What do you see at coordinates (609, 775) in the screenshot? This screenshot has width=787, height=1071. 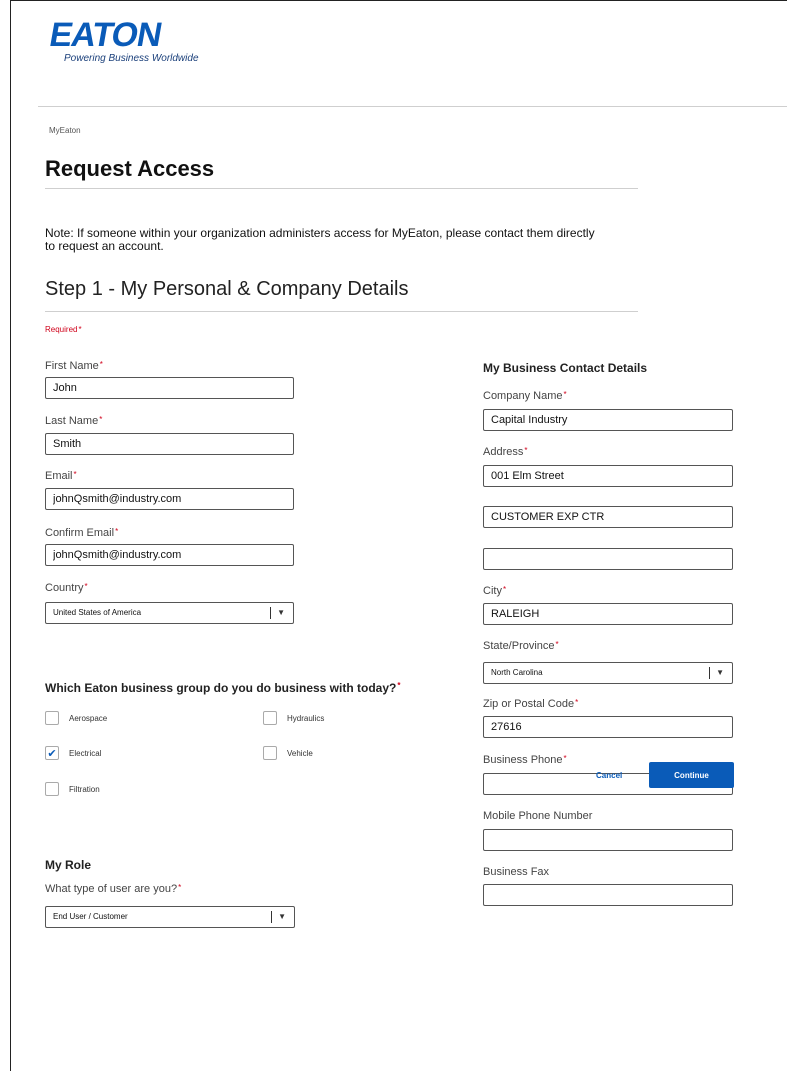 I see `cancel-link: Cancel` at bounding box center [609, 775].